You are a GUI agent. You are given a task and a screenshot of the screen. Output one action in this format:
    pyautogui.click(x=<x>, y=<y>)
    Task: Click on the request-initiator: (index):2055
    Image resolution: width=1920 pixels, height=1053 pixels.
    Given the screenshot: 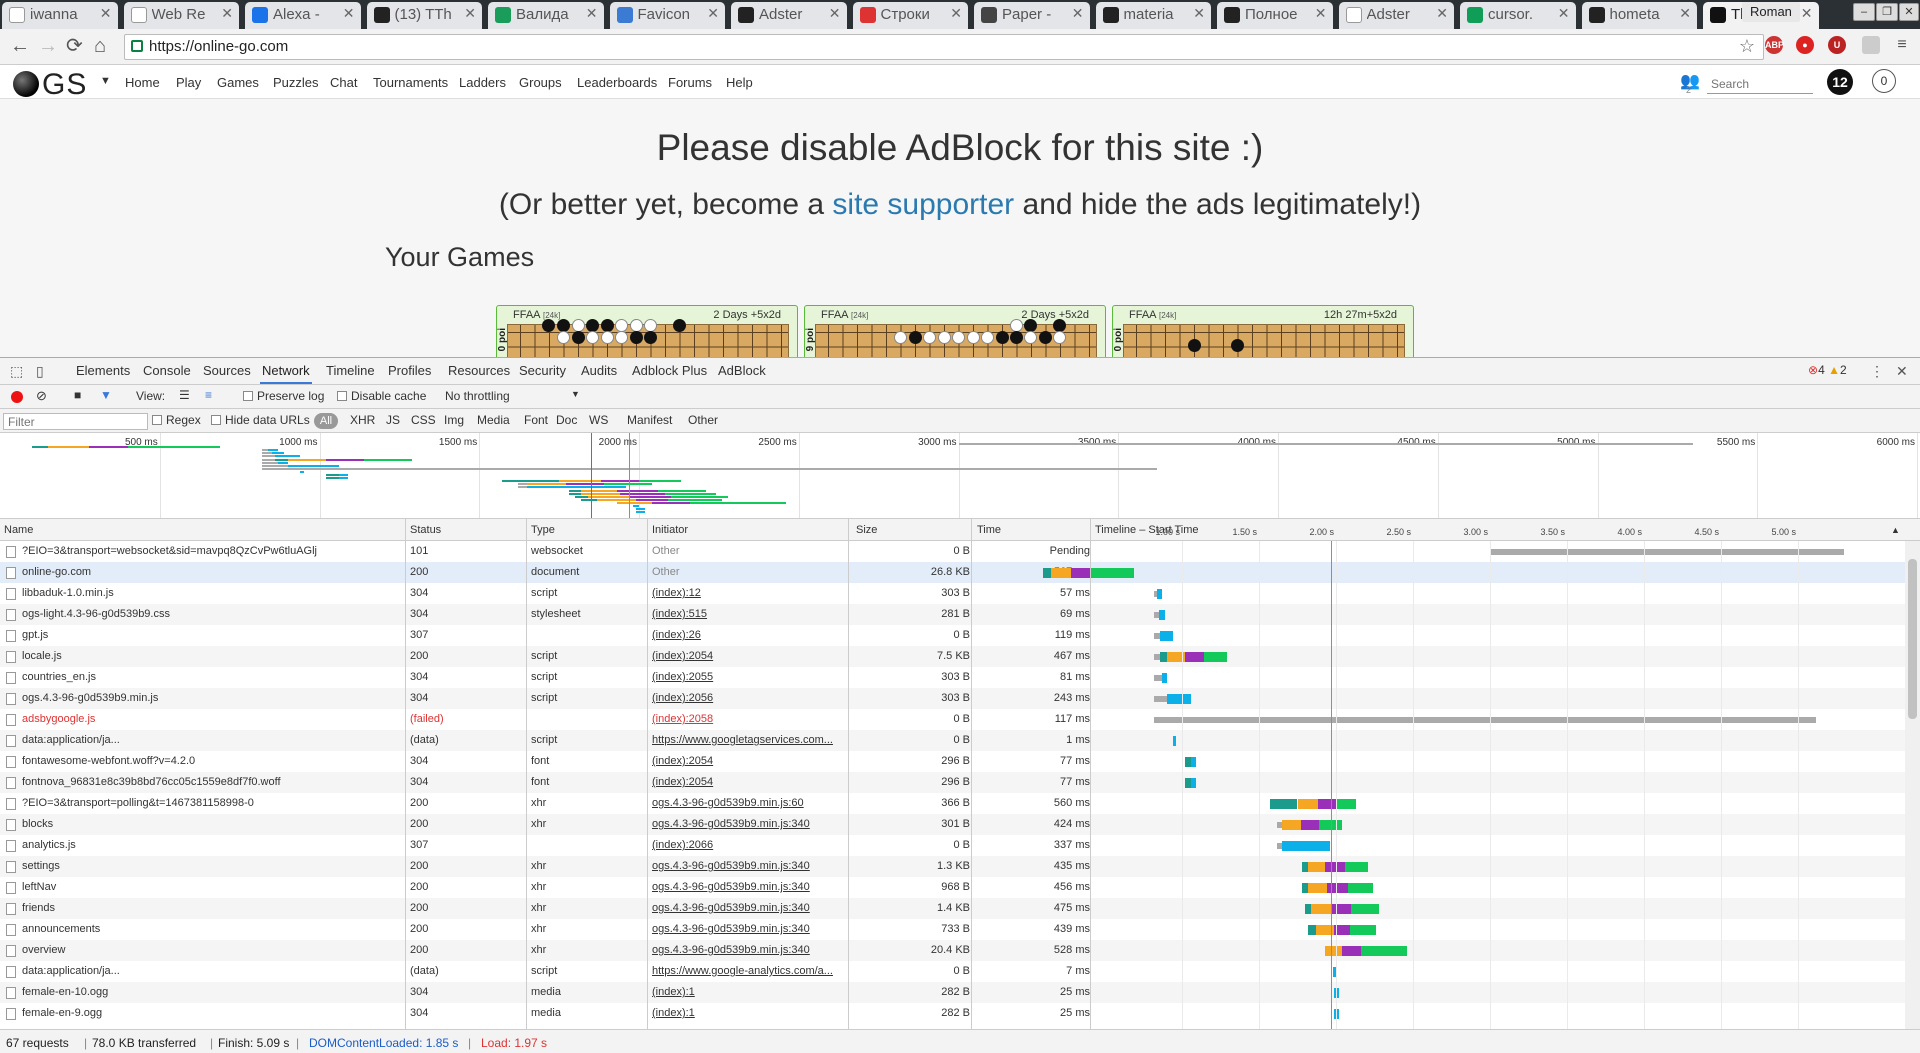 What is the action you would take?
    pyautogui.click(x=749, y=677)
    